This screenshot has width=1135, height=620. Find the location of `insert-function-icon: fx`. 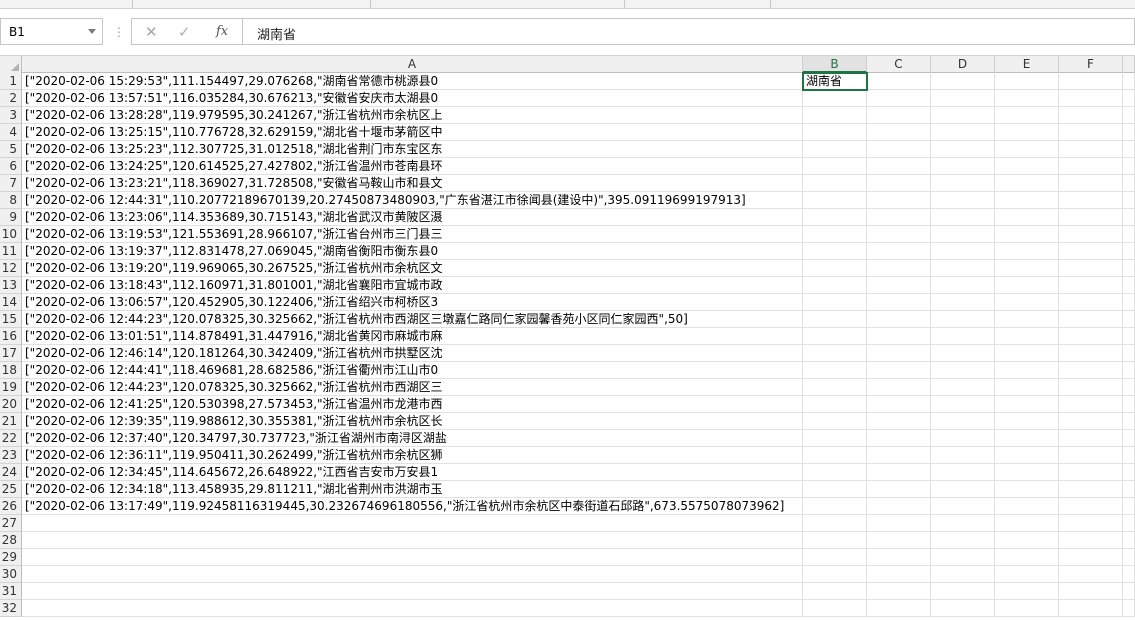

insert-function-icon: fx is located at coordinates (222, 31).